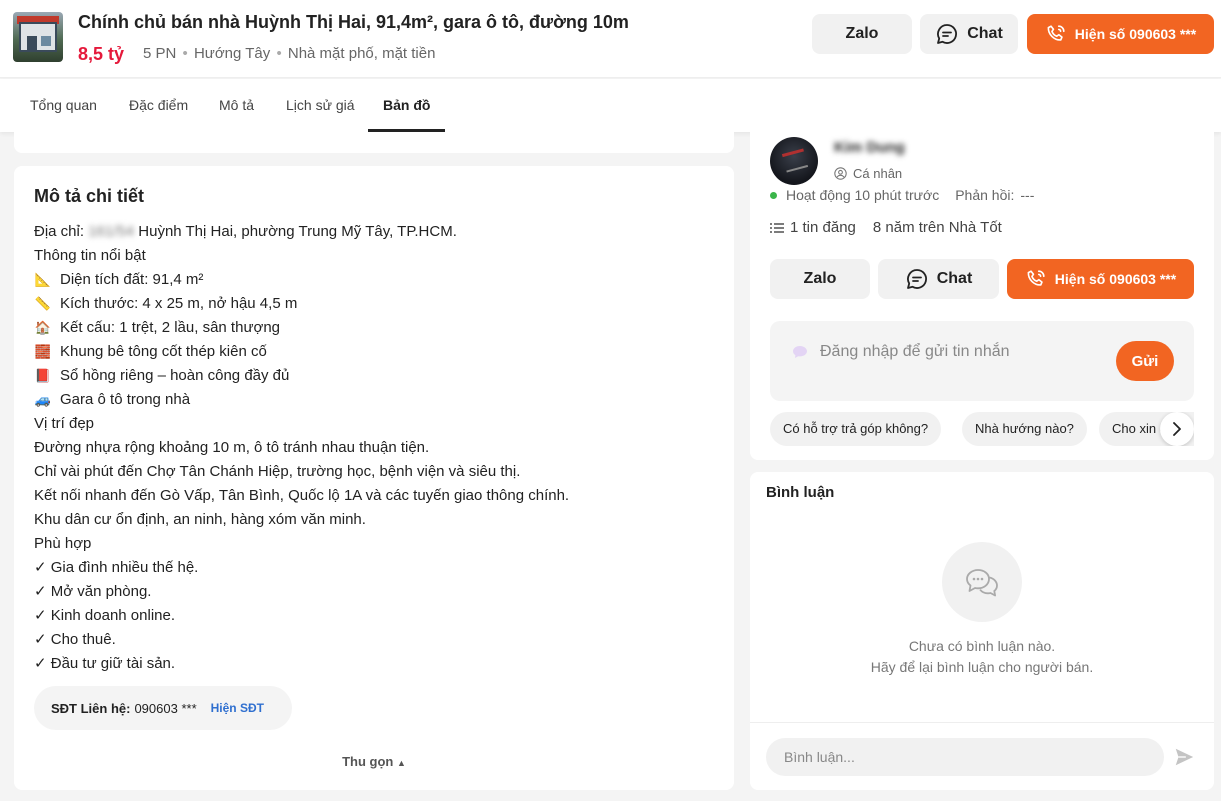 Image resolution: width=1221 pixels, height=801 pixels. What do you see at coordinates (301, 376) in the screenshot?
I see `description-line: 📕 Sổ hồng riêng – hoàn công đầy đủ` at bounding box center [301, 376].